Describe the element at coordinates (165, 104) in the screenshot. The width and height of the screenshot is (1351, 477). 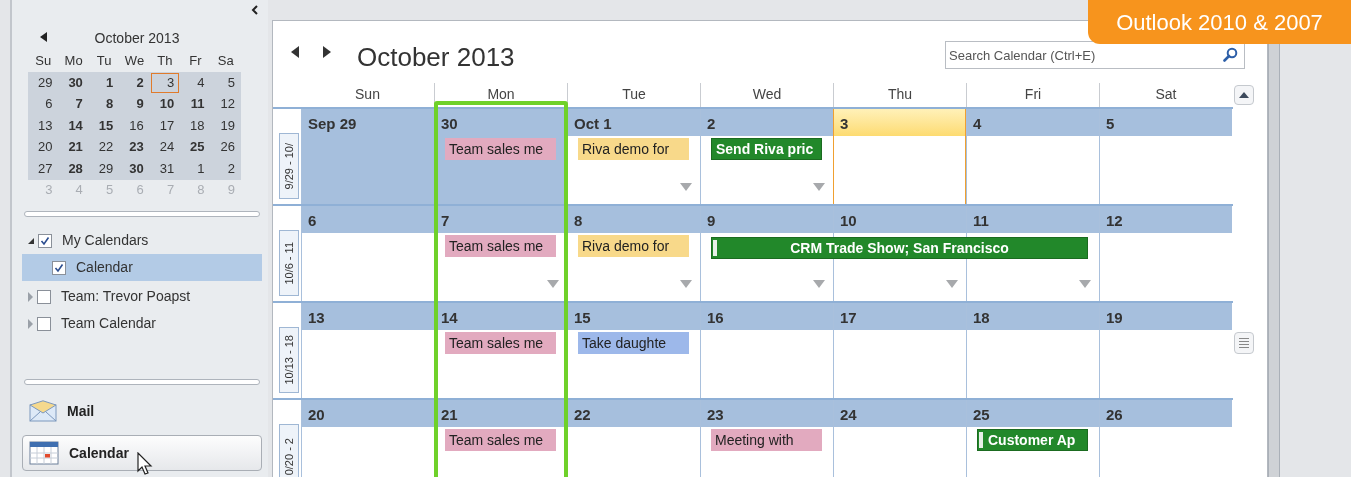
I see `mini-calendar-day: 10` at that location.